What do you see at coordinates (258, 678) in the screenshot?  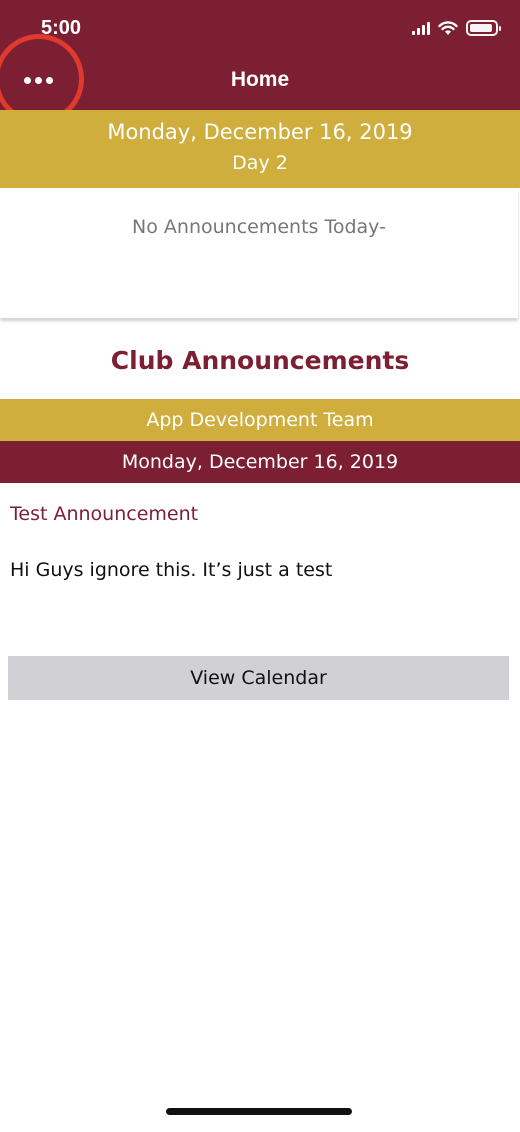 I see `view-calendar-button: View Calendar` at bounding box center [258, 678].